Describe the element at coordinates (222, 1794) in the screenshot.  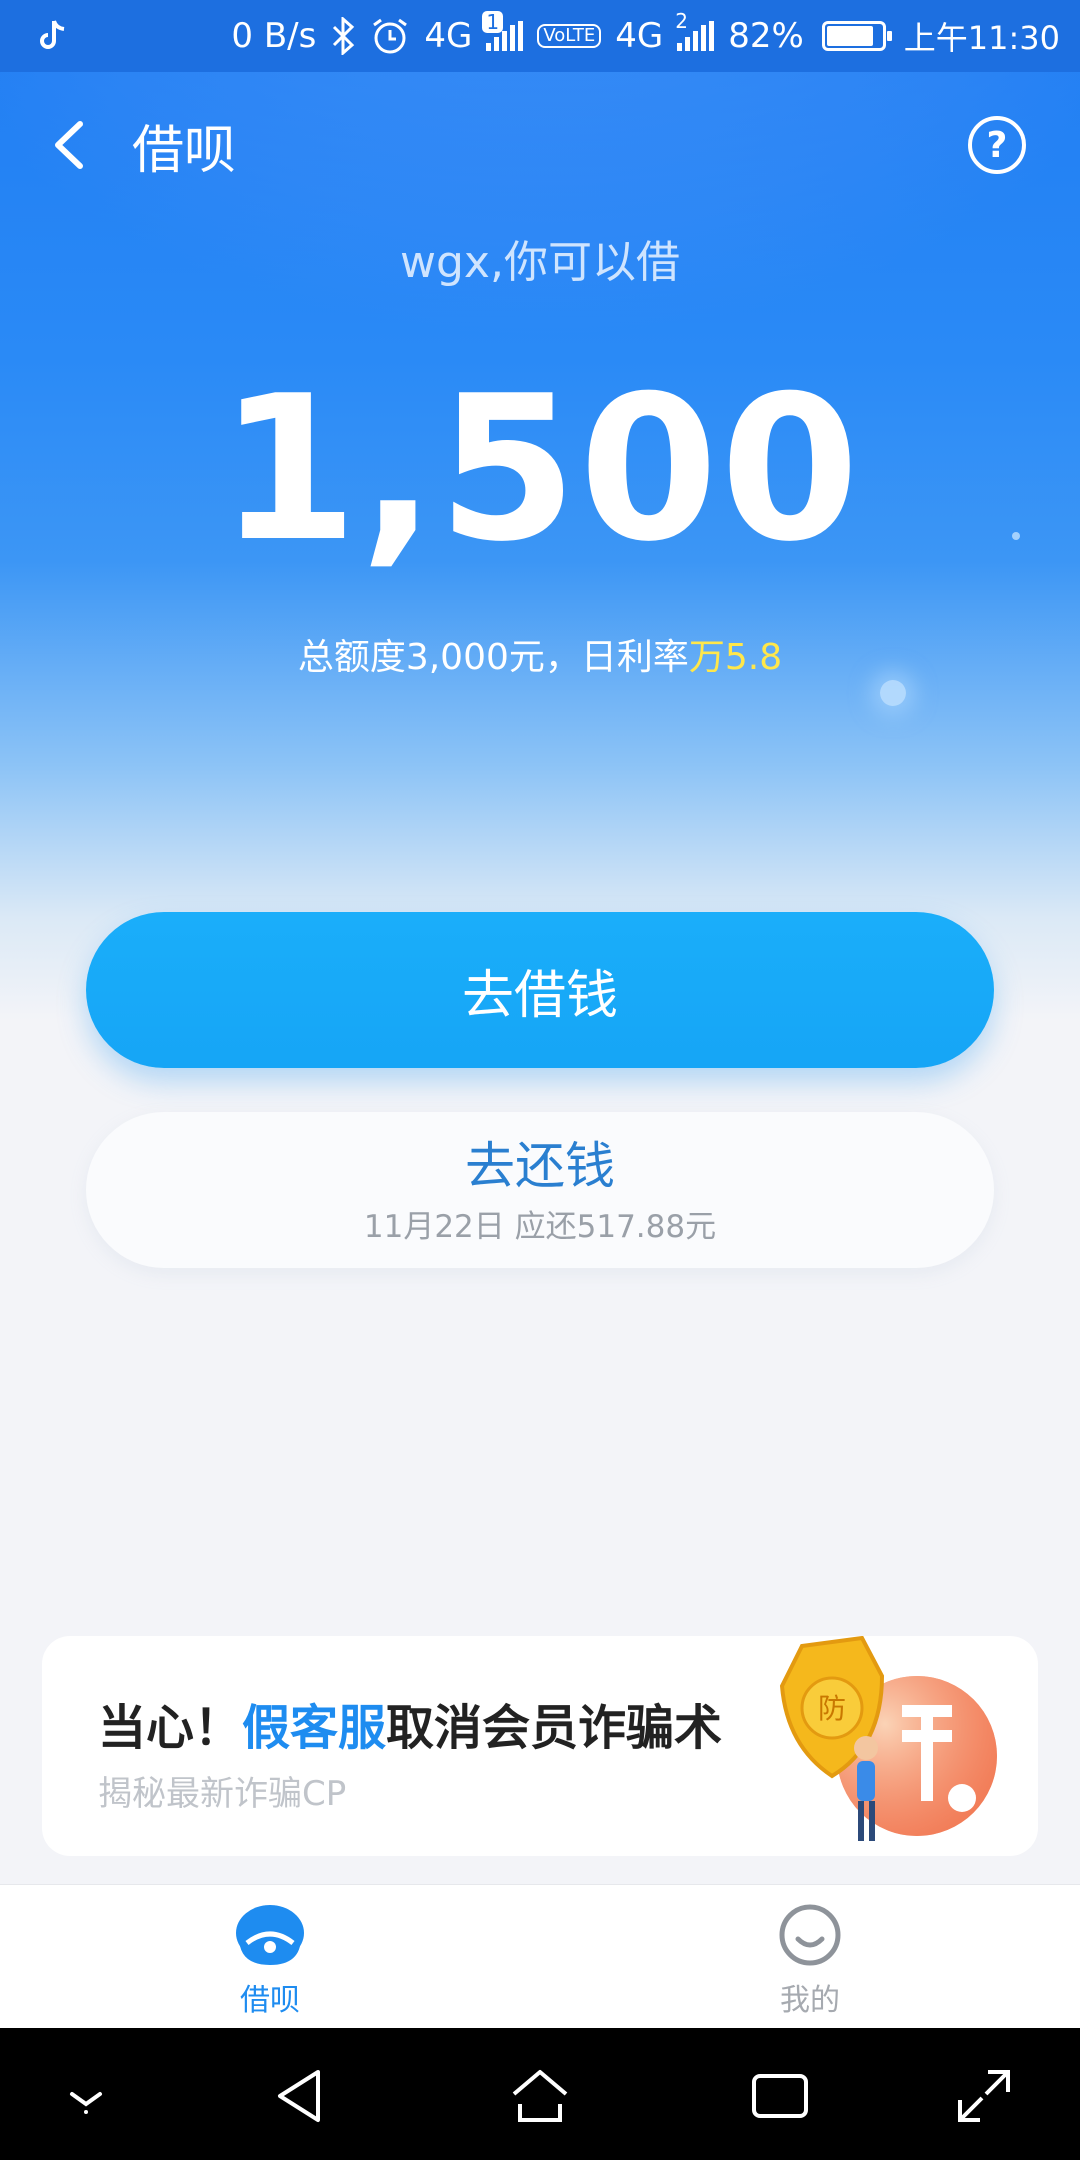
I see `promo-subtitle: 揭秘最新诈骗CP` at that location.